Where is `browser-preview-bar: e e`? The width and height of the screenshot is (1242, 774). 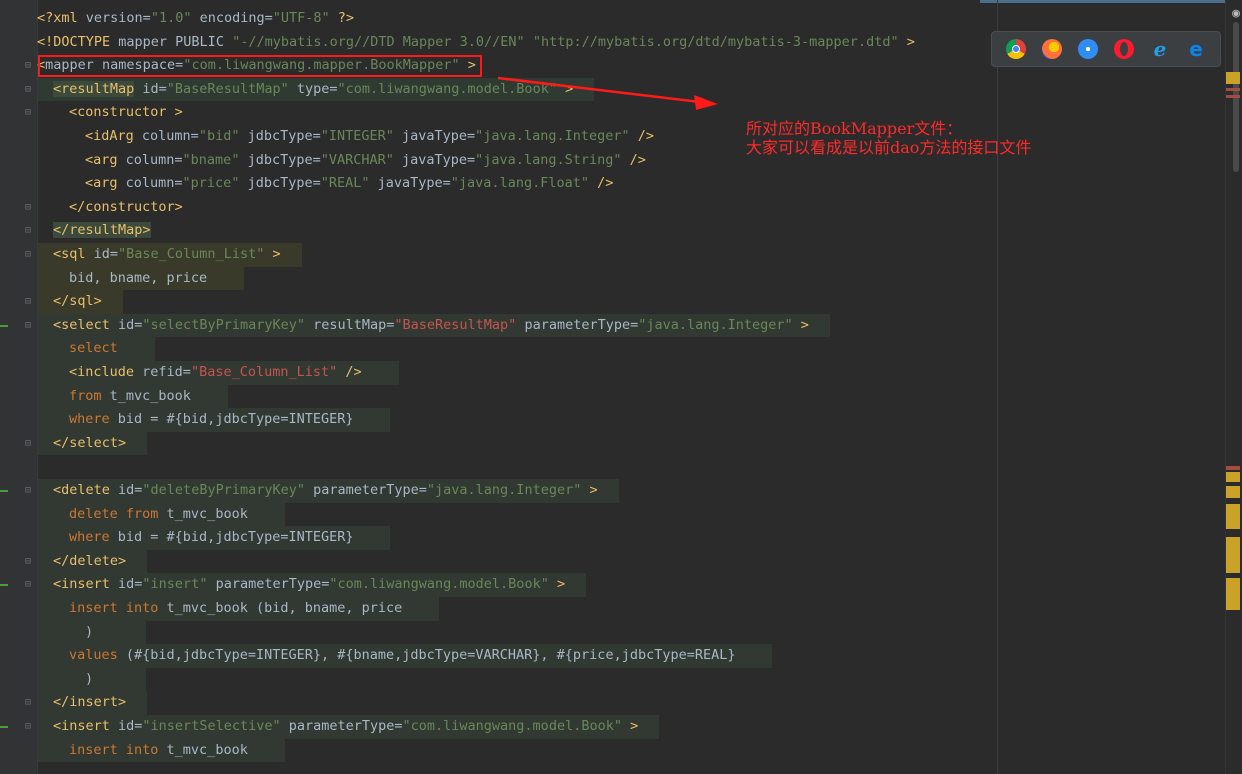 browser-preview-bar: e e is located at coordinates (1106, 49).